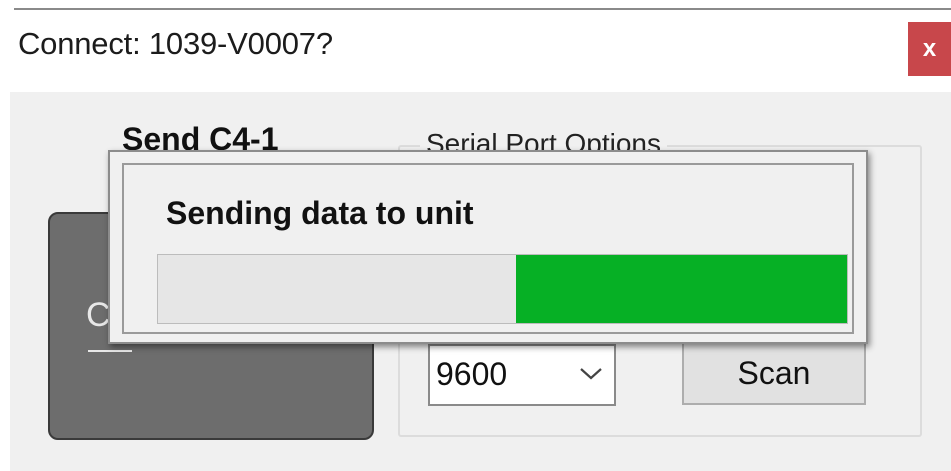 The width and height of the screenshot is (951, 471). What do you see at coordinates (110, 351) in the screenshot?
I see `connect-button-accelerator-underline` at bounding box center [110, 351].